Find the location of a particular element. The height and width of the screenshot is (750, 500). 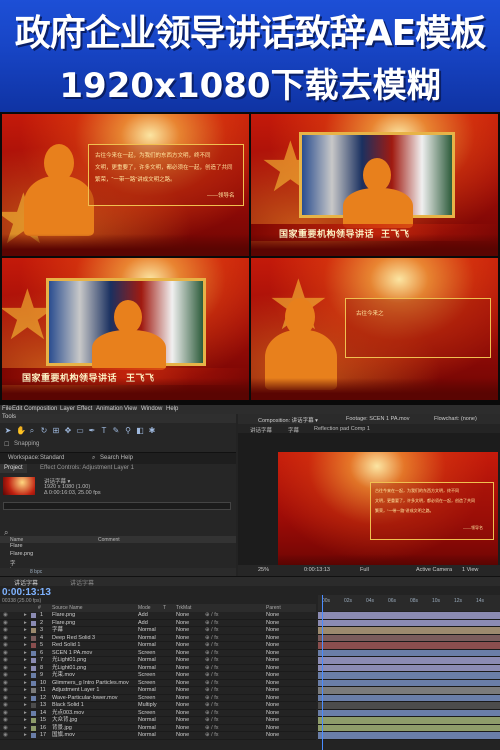

camera-tool-icon: ⊞ is located at coordinates (56, 431).